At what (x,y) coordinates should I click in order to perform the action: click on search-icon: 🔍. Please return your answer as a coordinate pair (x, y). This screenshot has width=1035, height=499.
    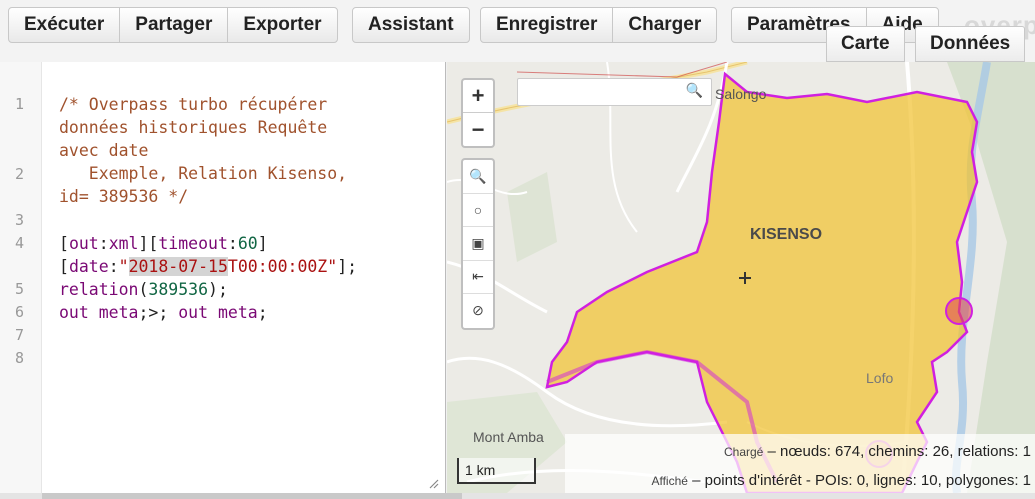
    Looking at the image, I should click on (694, 90).